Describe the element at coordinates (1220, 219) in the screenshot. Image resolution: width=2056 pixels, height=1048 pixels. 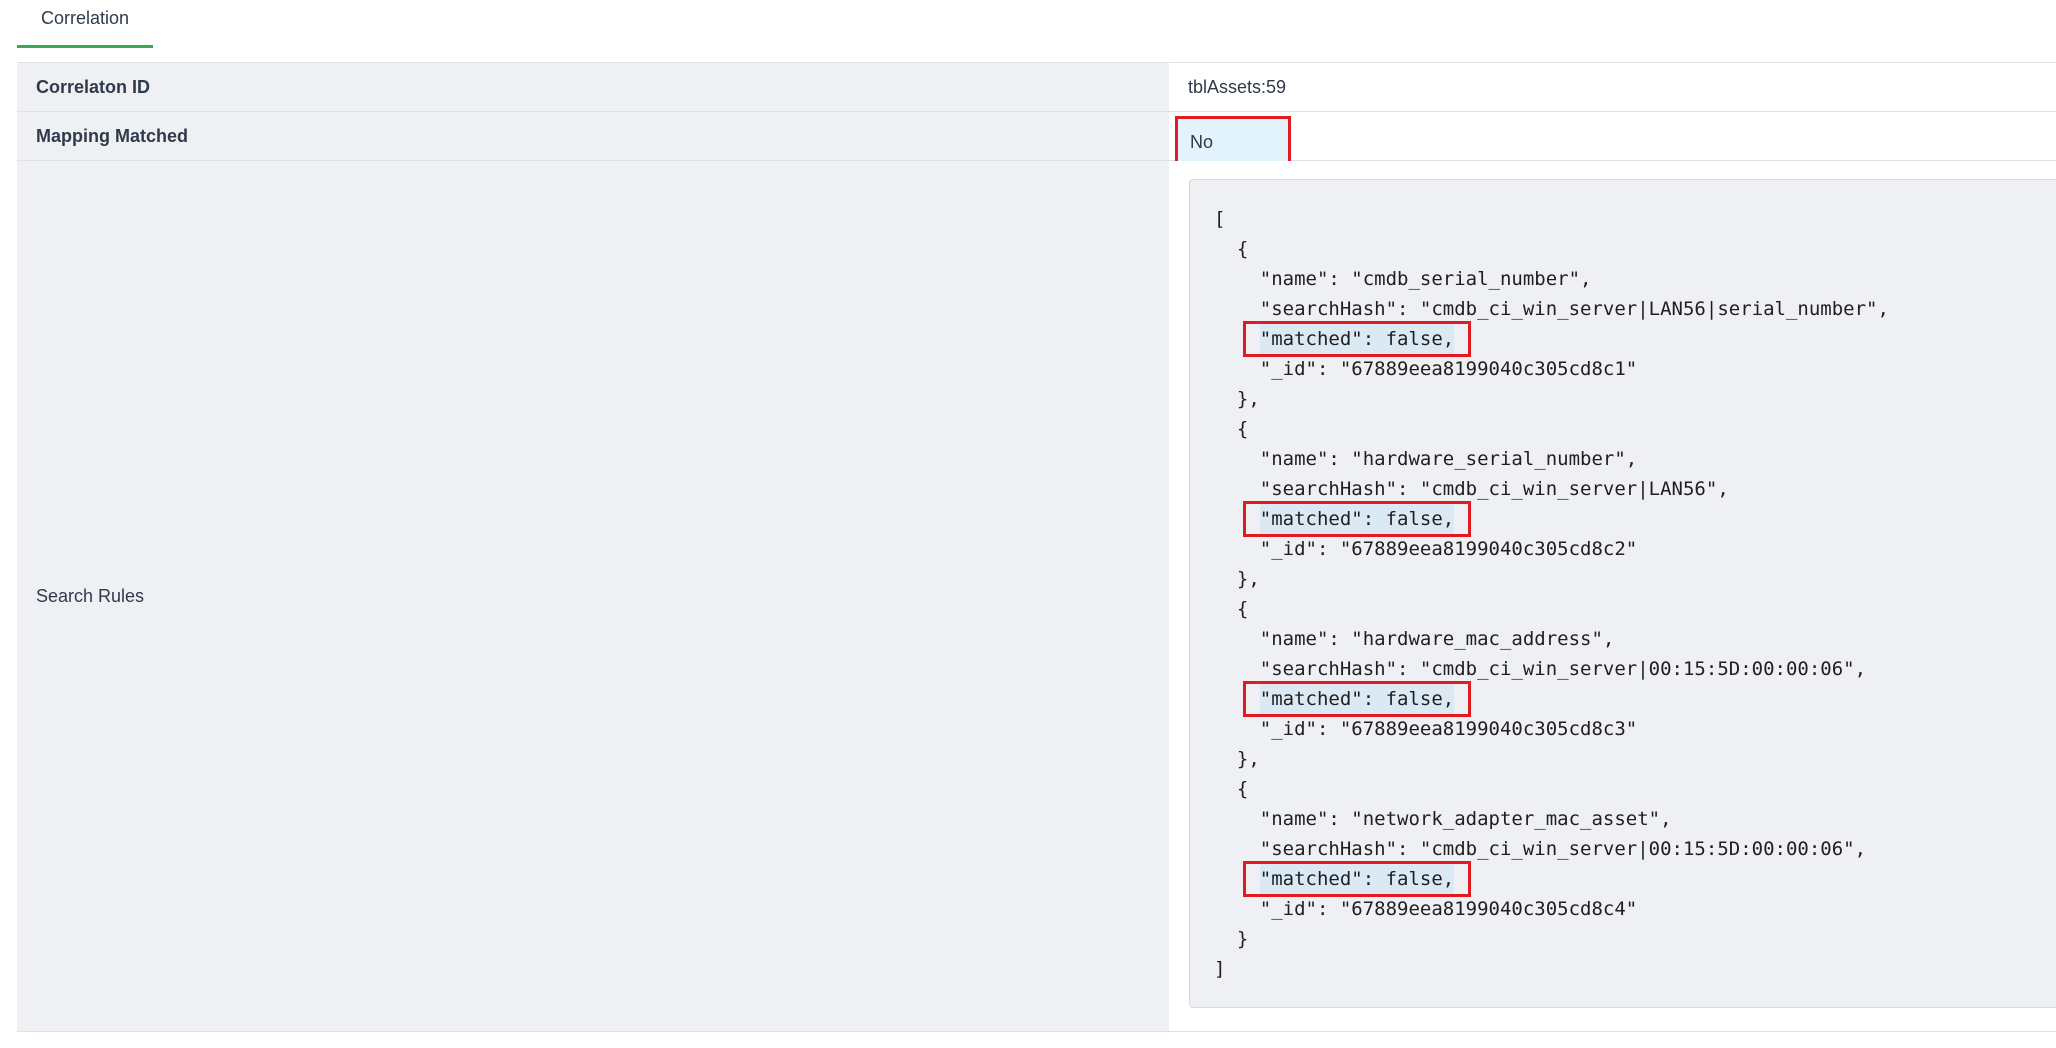
I see `json-line: [` at that location.